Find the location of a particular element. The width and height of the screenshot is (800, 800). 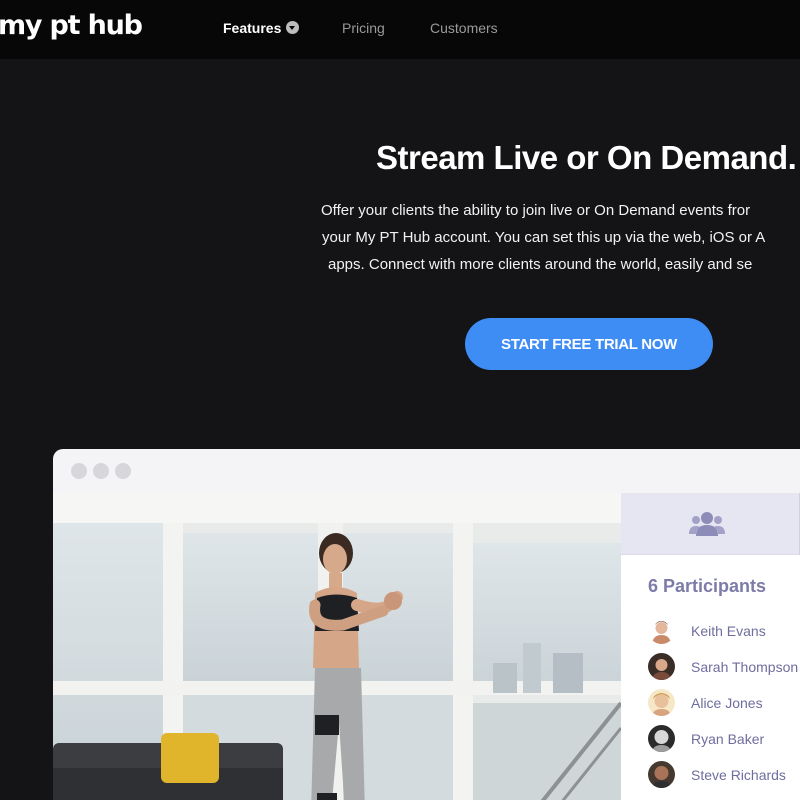

nav-pricing: Pricing is located at coordinates (363, 28).